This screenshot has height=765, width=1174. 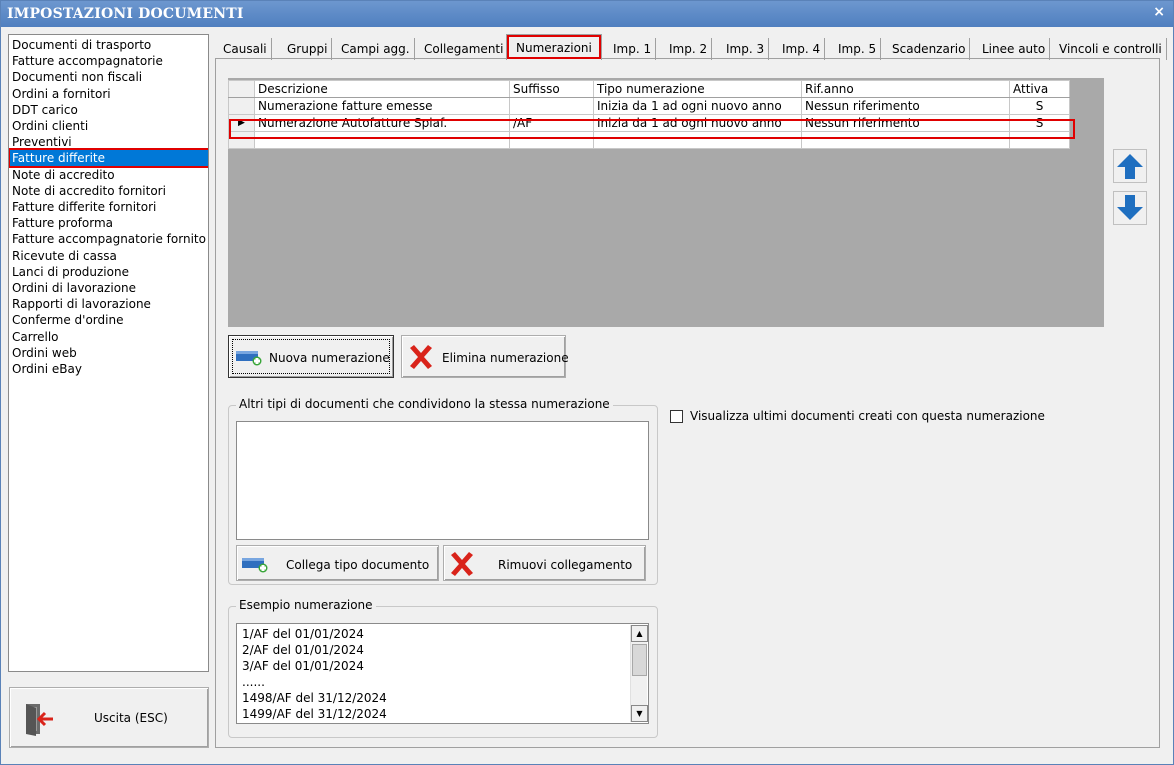 What do you see at coordinates (376, 49) in the screenshot?
I see `tab-campi-agg: Campi agg.` at bounding box center [376, 49].